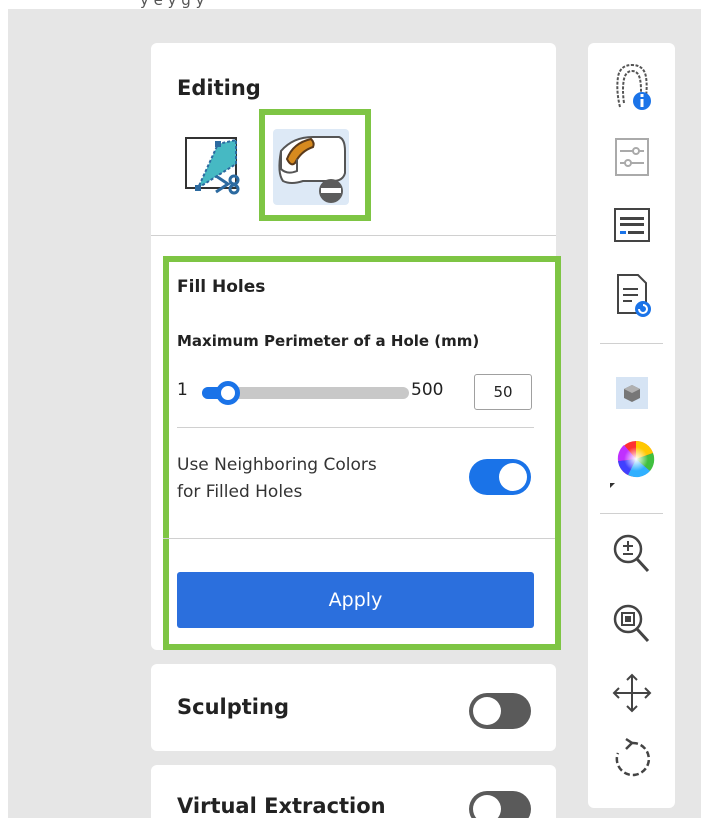 The image size is (701, 818). I want to click on perimeter-label: Maximum Perimeter of a Hole (mm), so click(328, 341).